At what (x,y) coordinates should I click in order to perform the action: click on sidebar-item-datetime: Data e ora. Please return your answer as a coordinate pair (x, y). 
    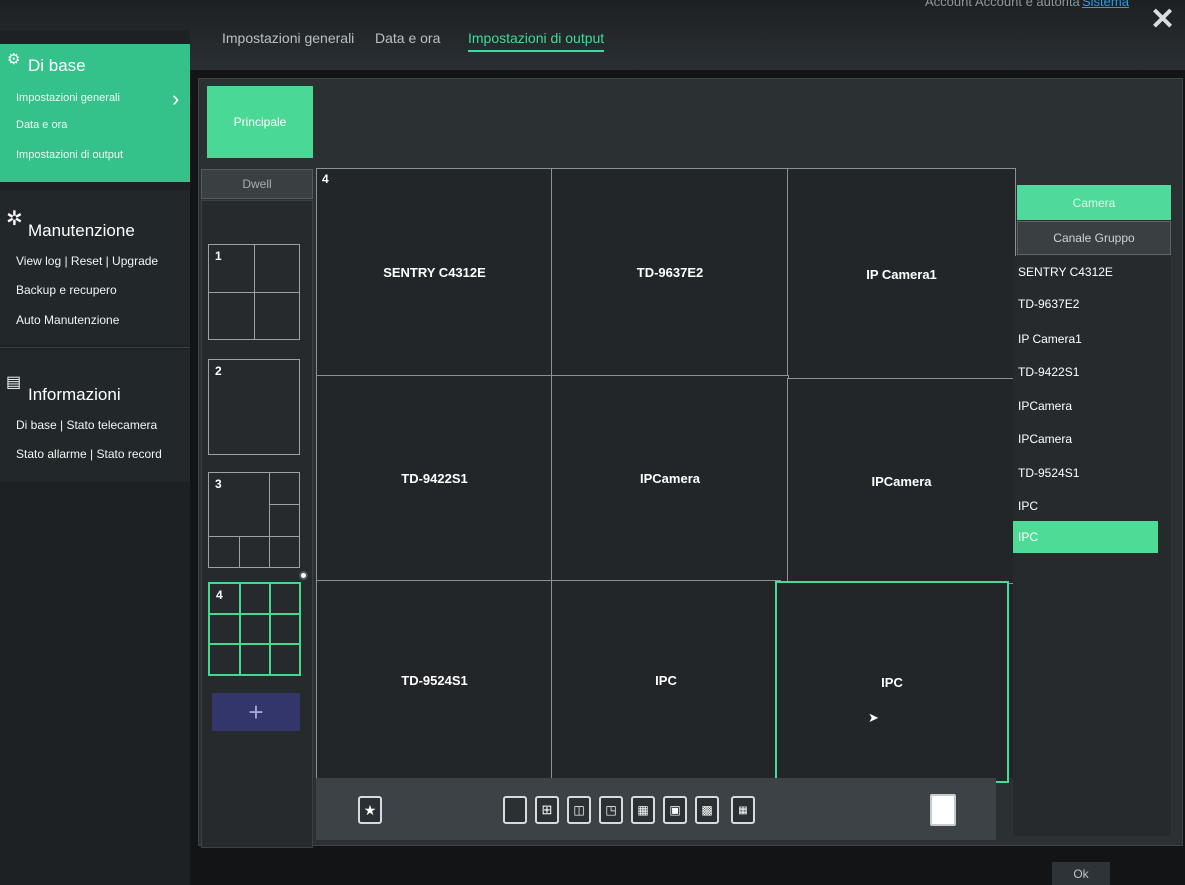
    Looking at the image, I should click on (41, 125).